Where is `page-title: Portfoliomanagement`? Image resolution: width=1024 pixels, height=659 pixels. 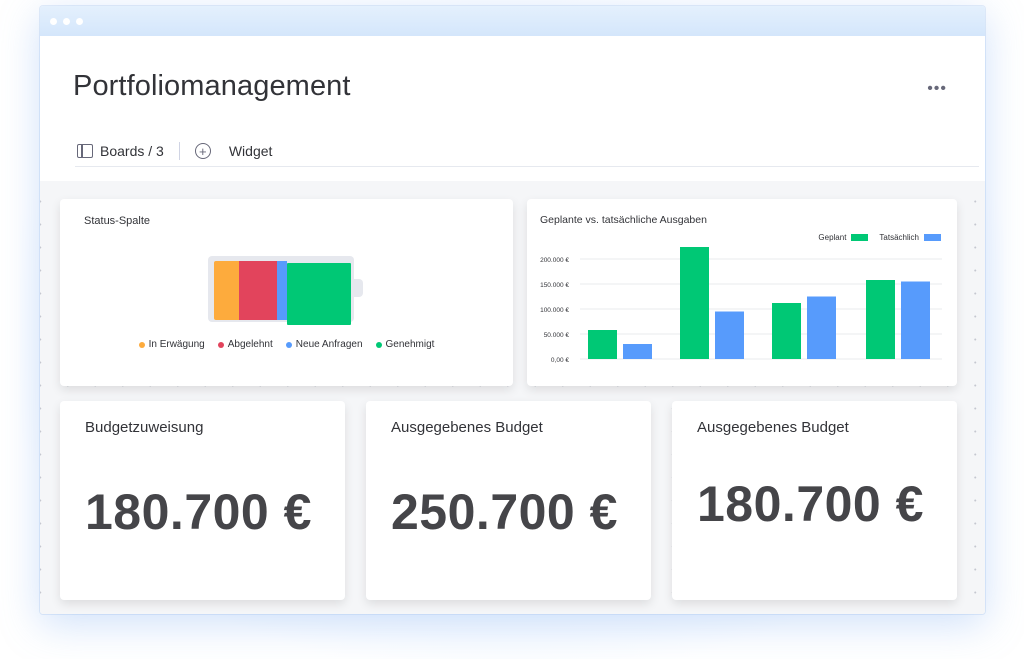
page-title: Portfoliomanagement is located at coordinates (212, 86).